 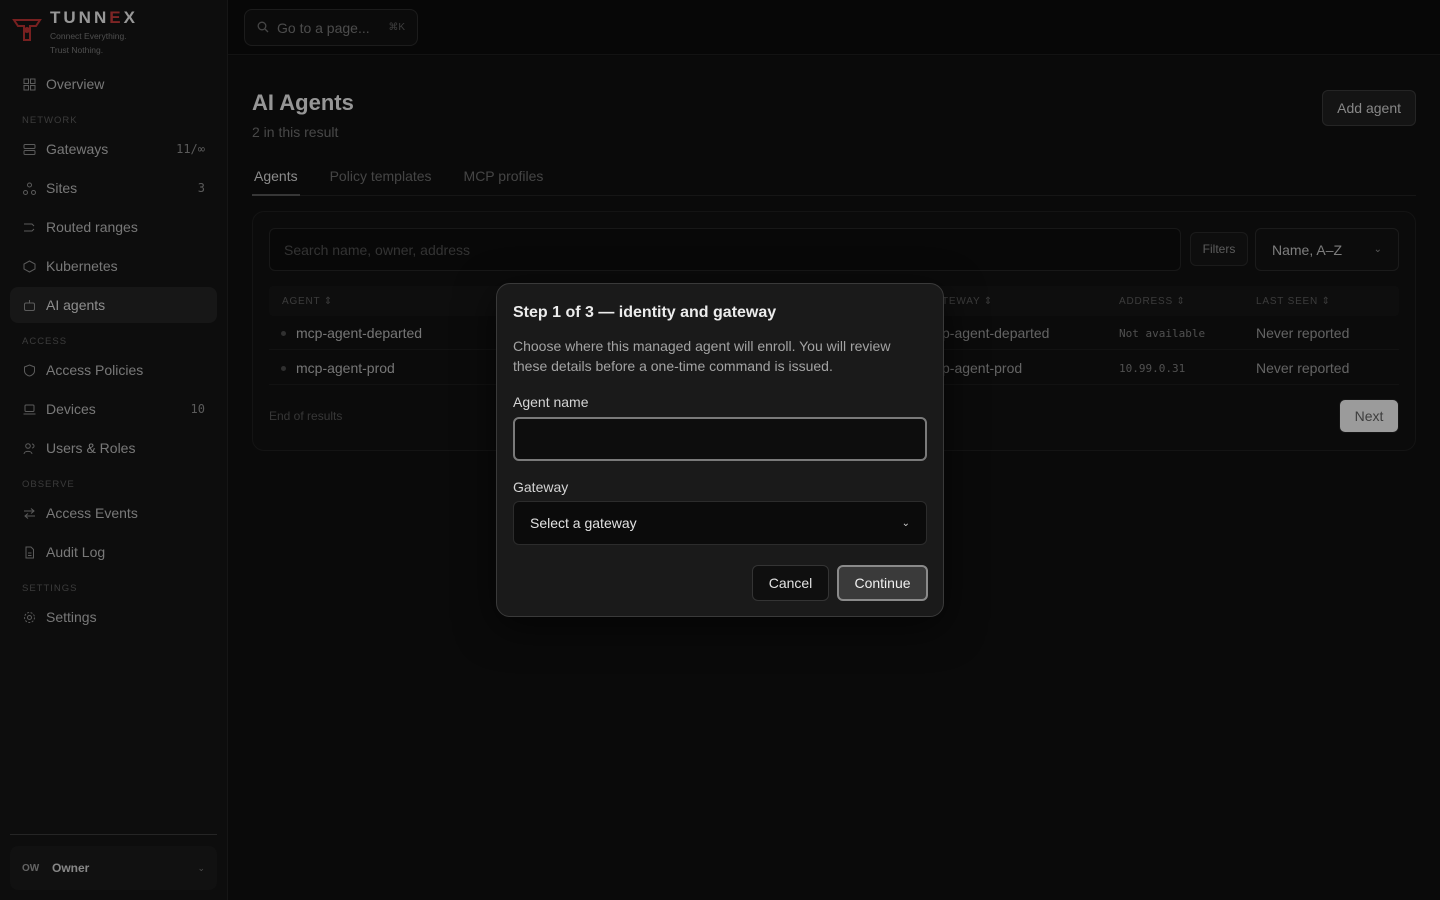 I want to click on gateway-select-value: Select a gateway, so click(x=583, y=523).